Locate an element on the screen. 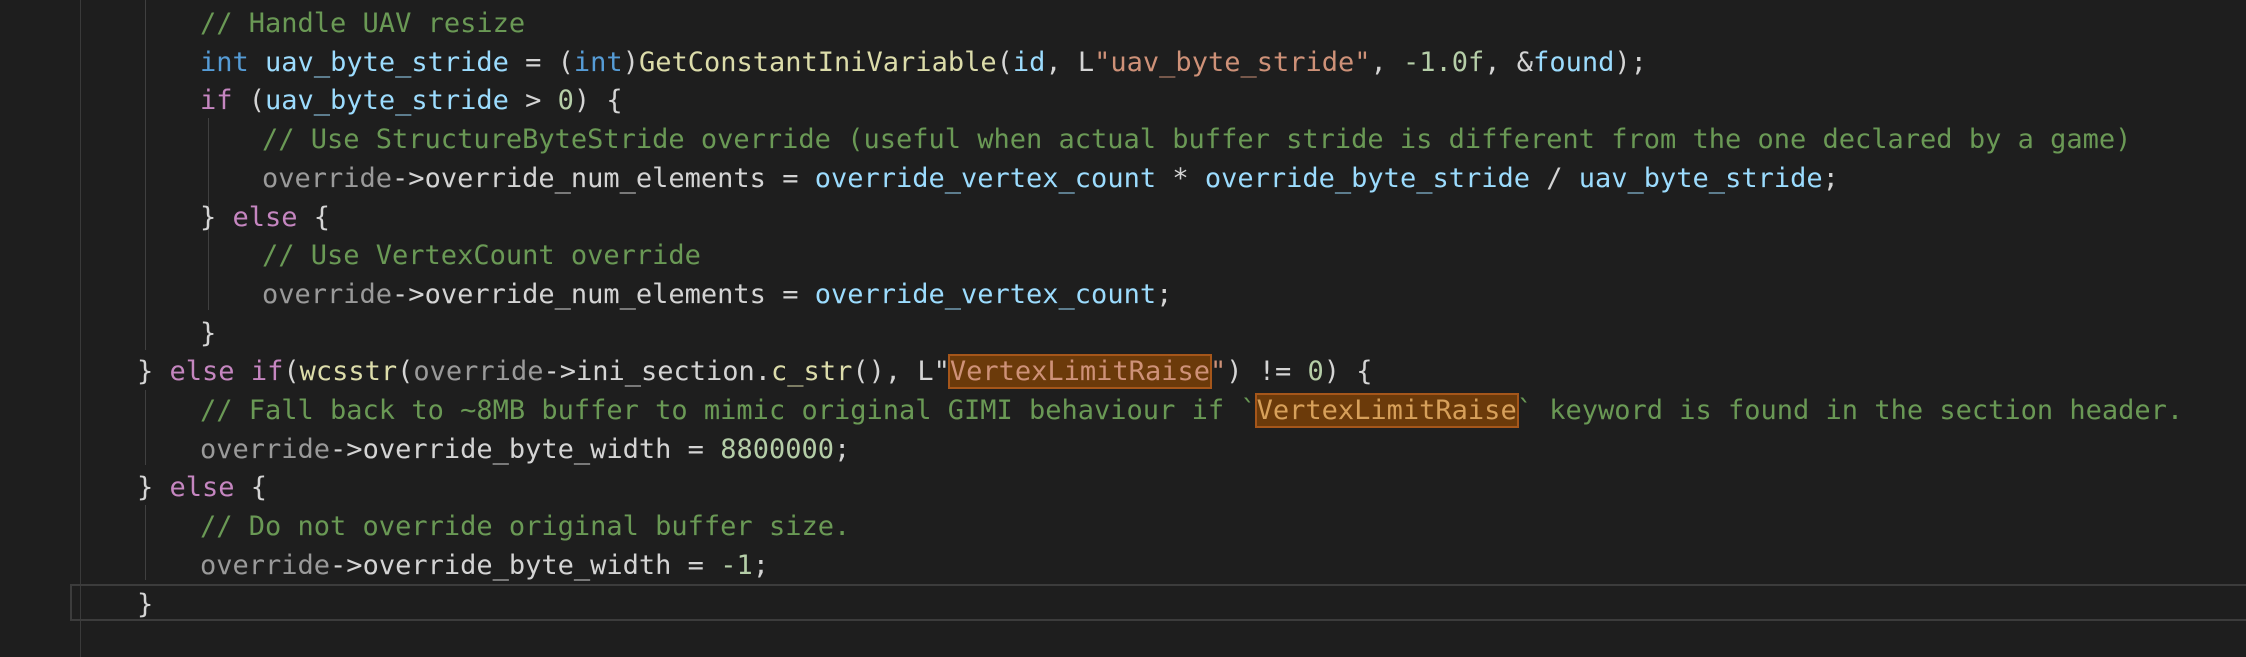  code-token: GetConstantIniVariable is located at coordinates (817, 62).